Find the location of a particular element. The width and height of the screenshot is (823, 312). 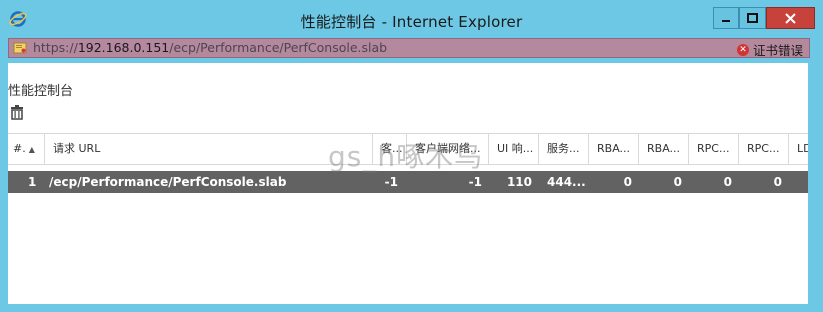

close-icon is located at coordinates (790, 18).